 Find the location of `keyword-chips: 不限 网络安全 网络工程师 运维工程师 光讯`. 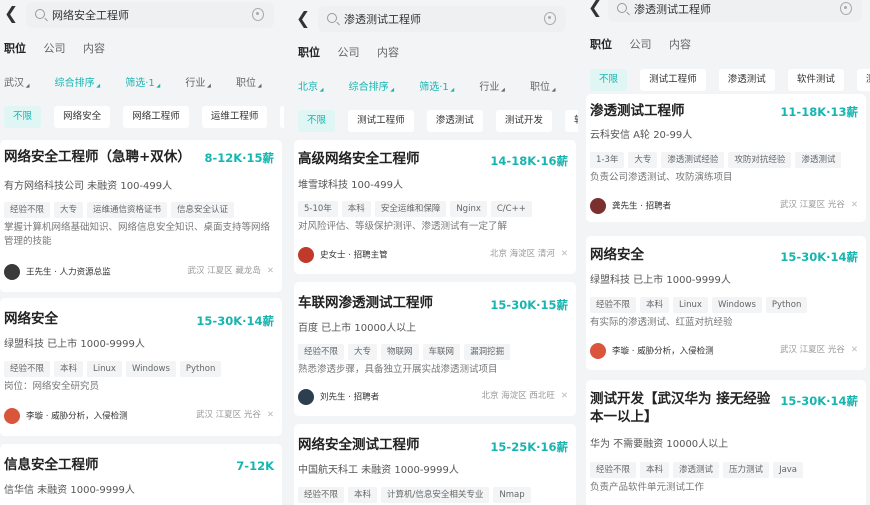

keyword-chips: 不限 网络安全 网络工程师 运维工程师 光讯 is located at coordinates (144, 116).